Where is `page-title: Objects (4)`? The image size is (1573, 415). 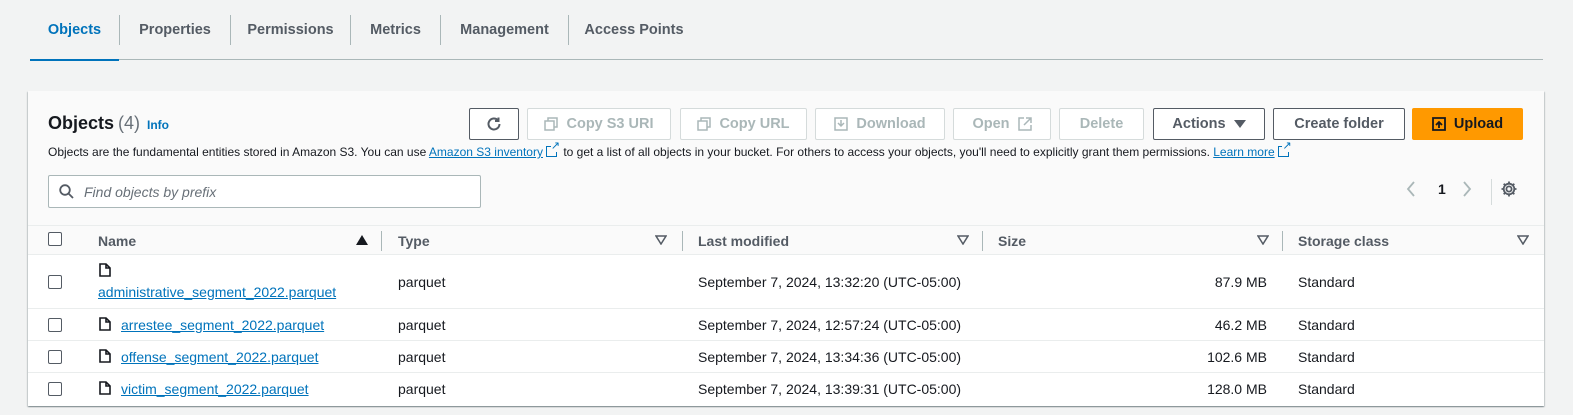
page-title: Objects (4) is located at coordinates (94, 123).